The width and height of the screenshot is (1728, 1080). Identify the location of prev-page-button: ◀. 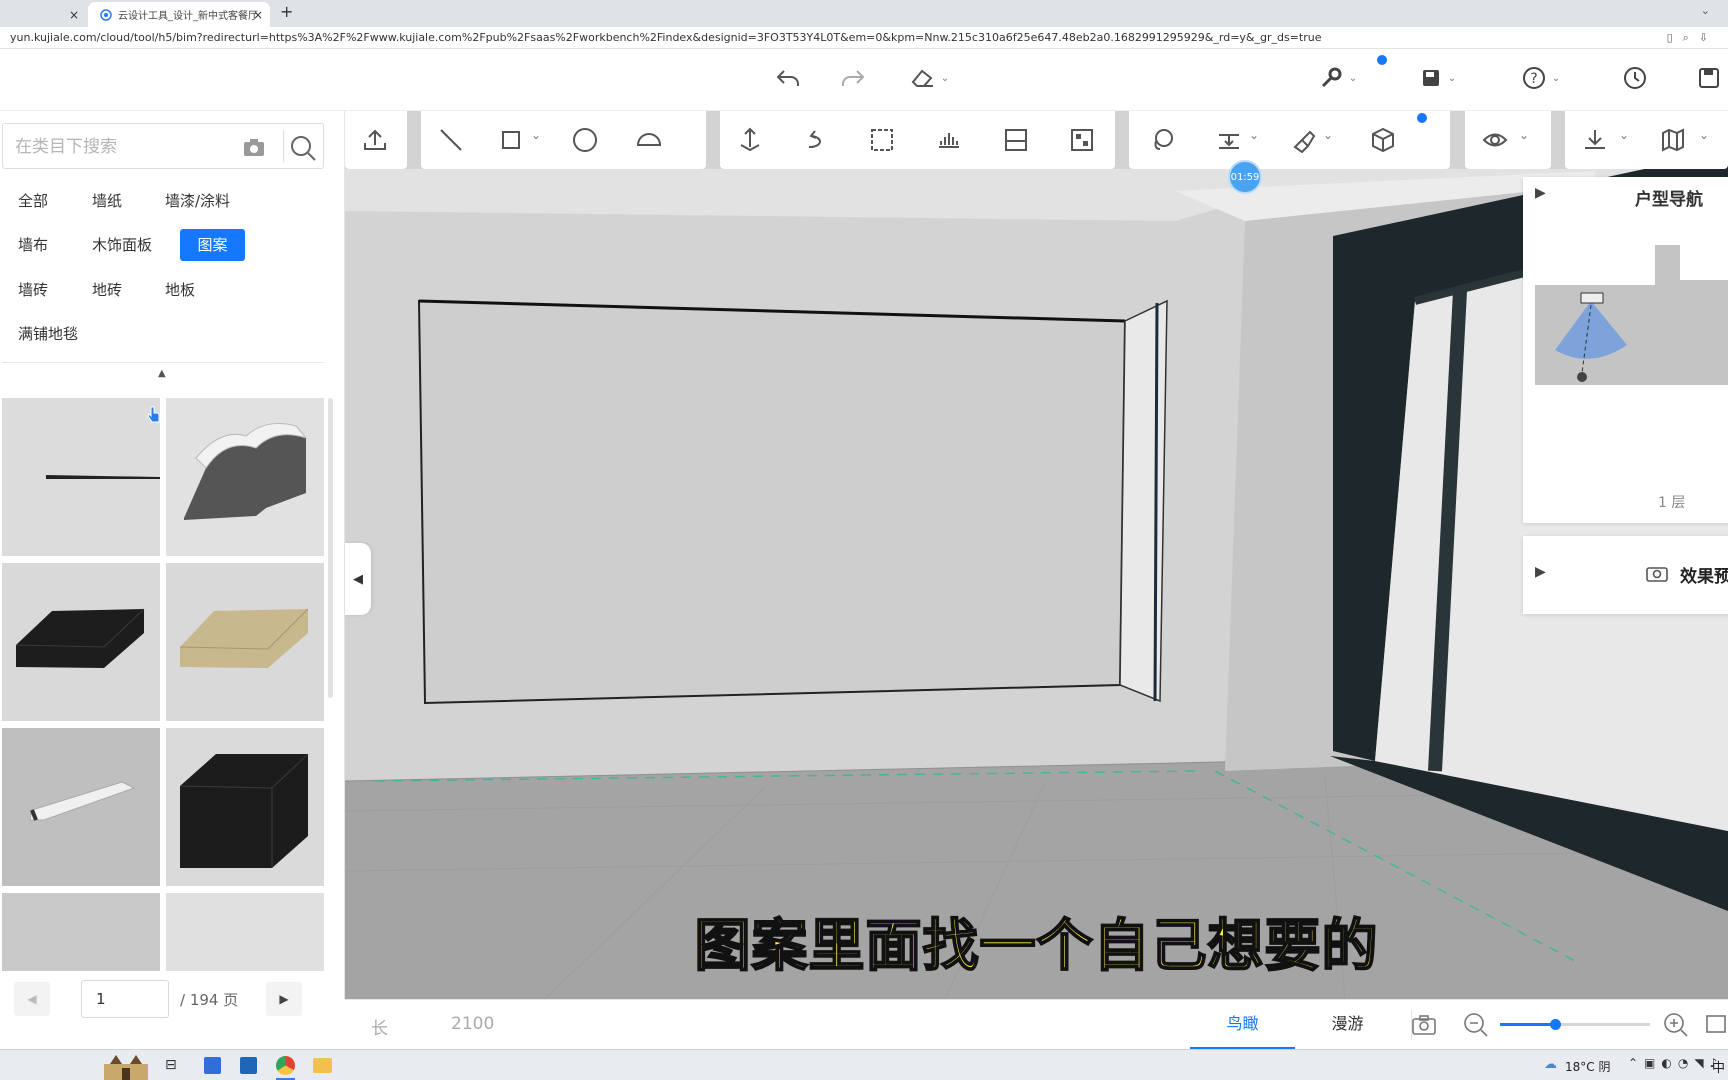
(32, 999).